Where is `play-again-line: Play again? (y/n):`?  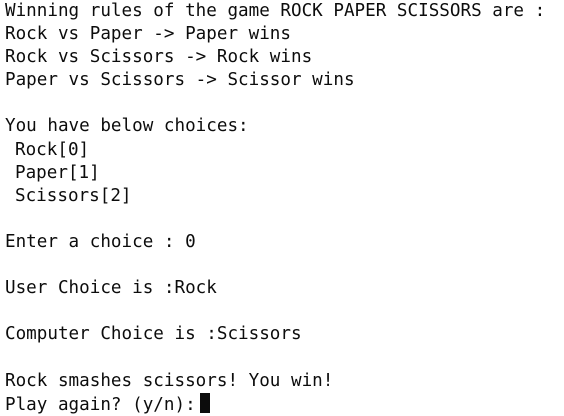
play-again-line: Play again? (y/n): is located at coordinates (284, 404).